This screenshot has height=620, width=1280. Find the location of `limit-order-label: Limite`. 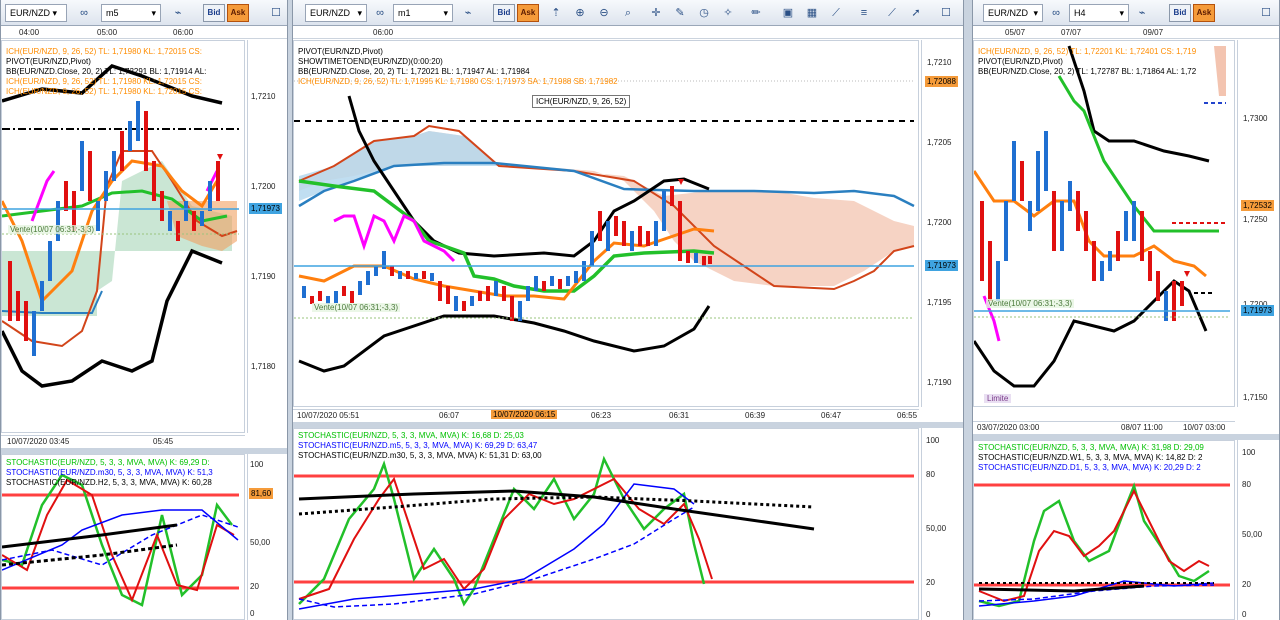

limit-order-label: Limite is located at coordinates (998, 398).